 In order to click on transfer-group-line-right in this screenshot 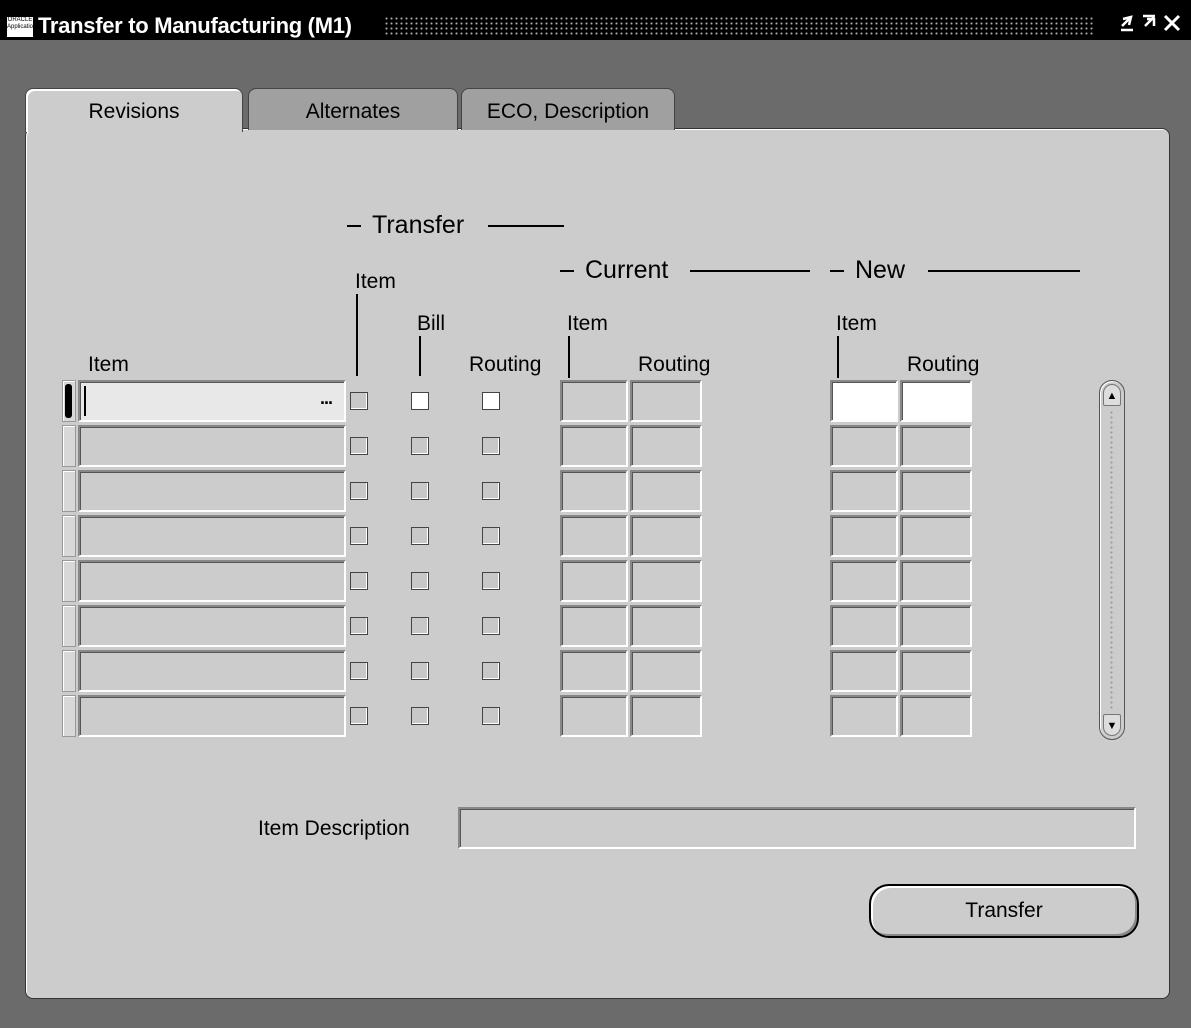, I will do `click(526, 226)`.